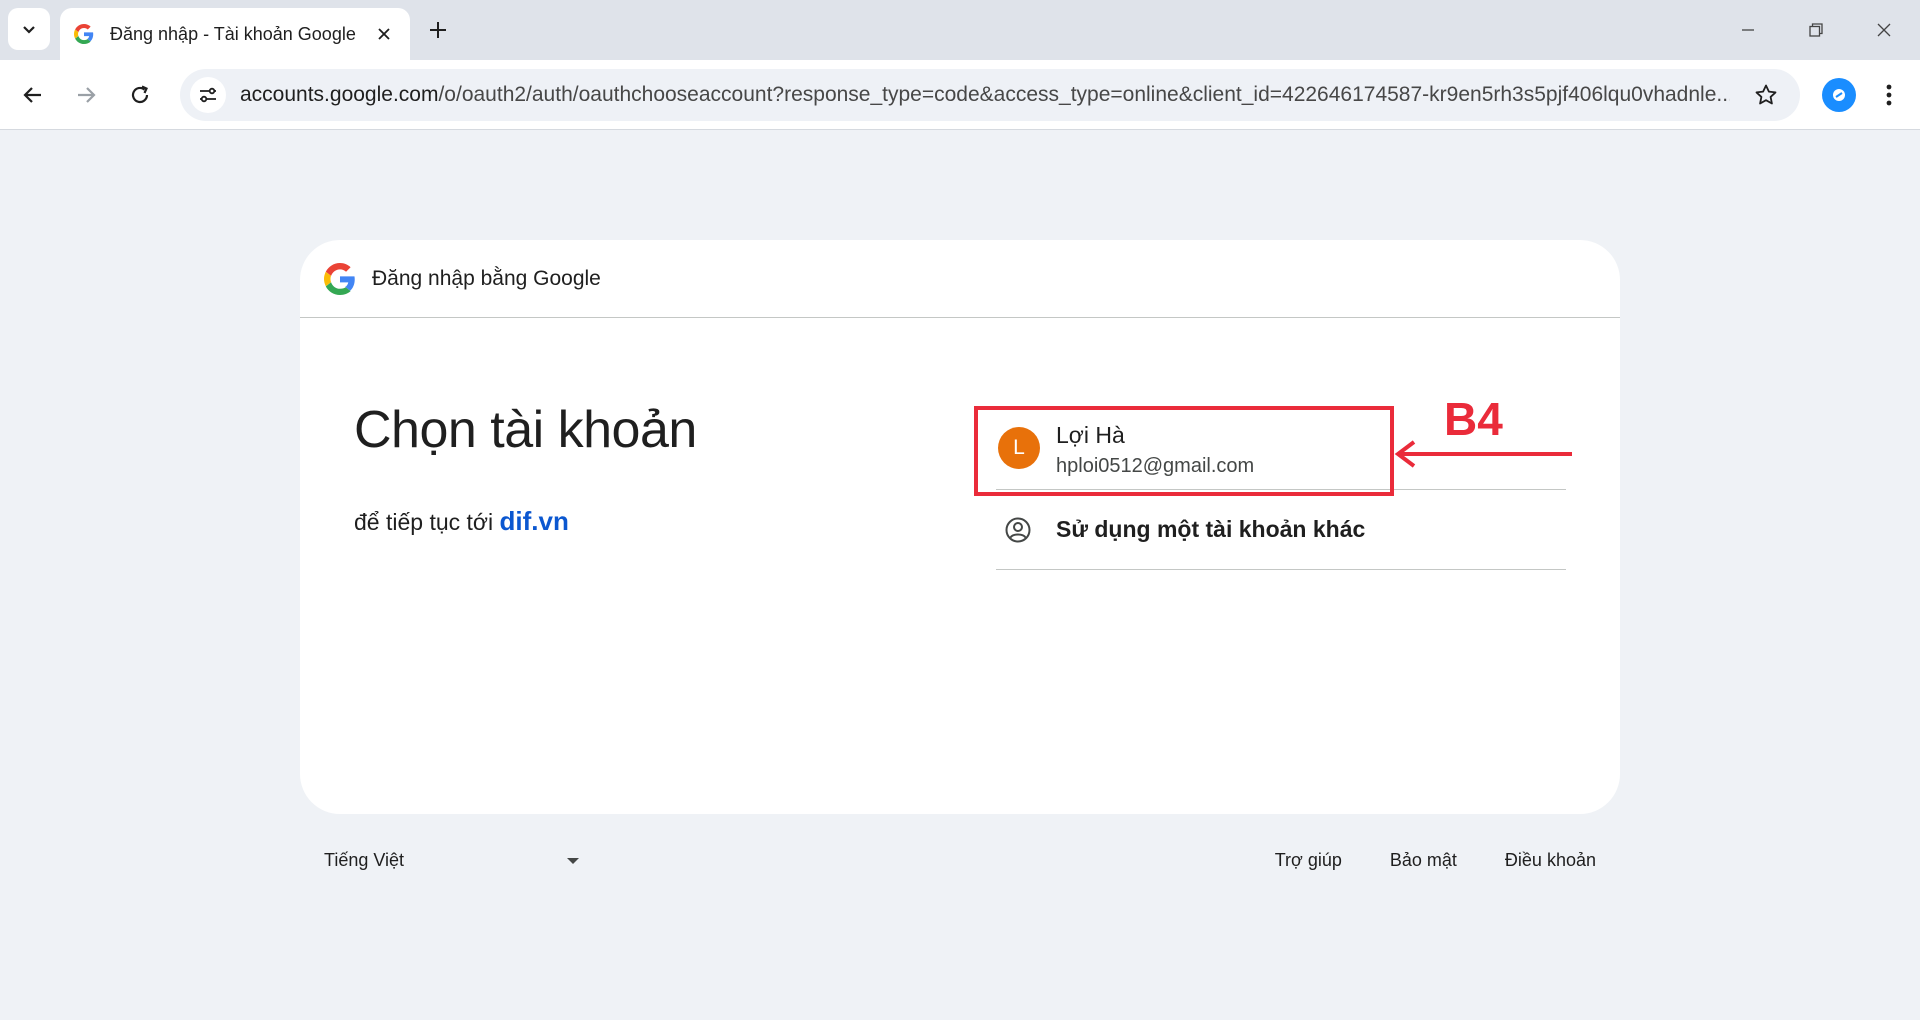 The height and width of the screenshot is (1020, 1920). What do you see at coordinates (1423, 860) in the screenshot?
I see `privacy-link: Bảo mật` at bounding box center [1423, 860].